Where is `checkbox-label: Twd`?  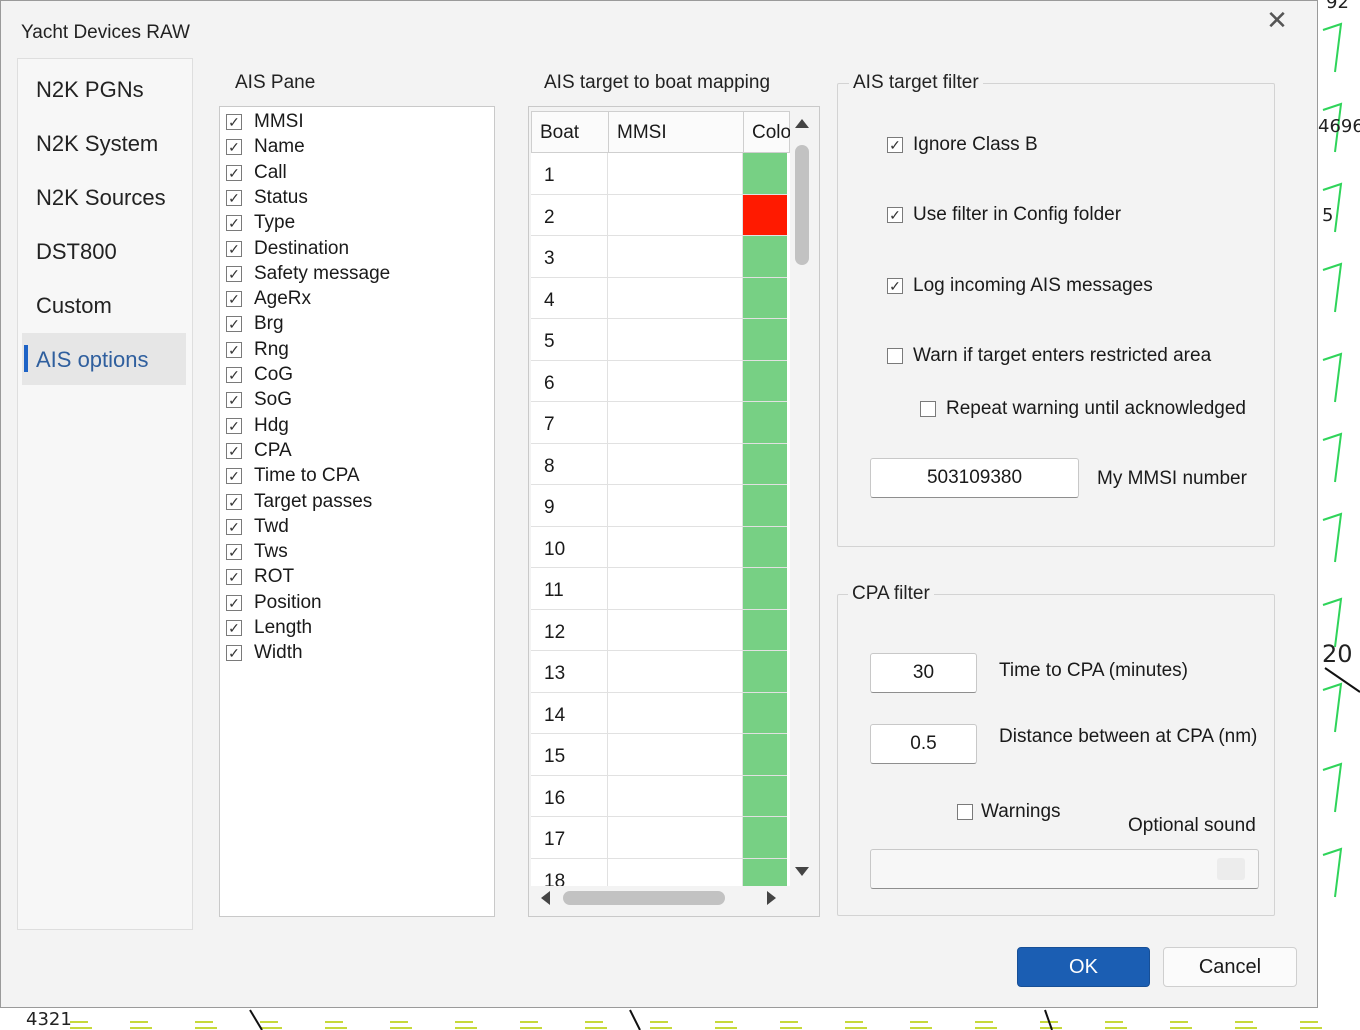
checkbox-label: Twd is located at coordinates (271, 526).